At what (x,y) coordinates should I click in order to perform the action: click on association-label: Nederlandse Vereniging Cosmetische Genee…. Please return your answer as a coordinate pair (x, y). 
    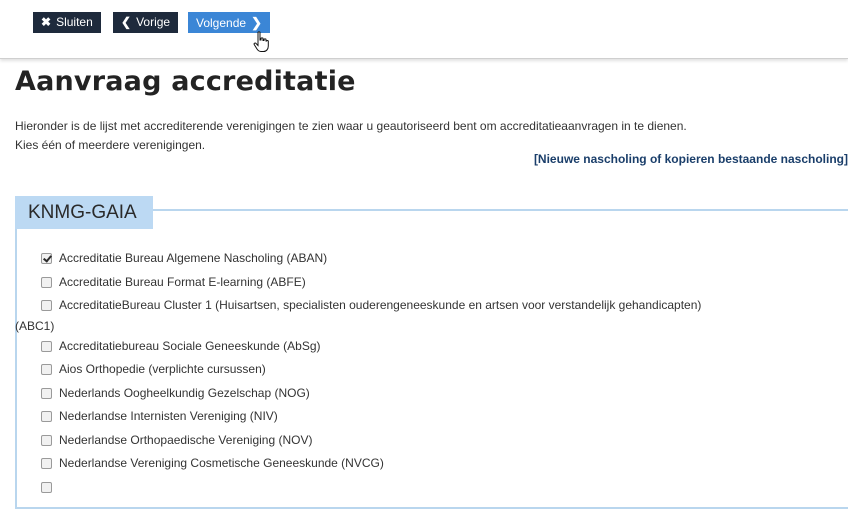
    Looking at the image, I should click on (221, 463).